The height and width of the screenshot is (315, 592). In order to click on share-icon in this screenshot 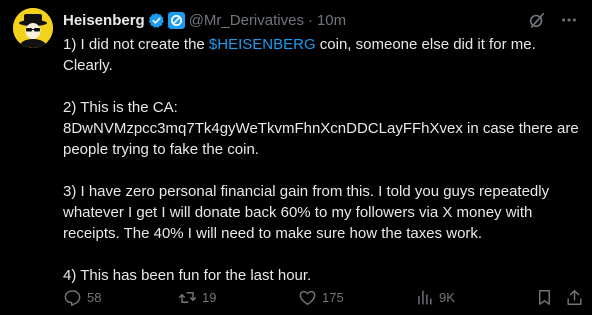, I will do `click(574, 297)`.